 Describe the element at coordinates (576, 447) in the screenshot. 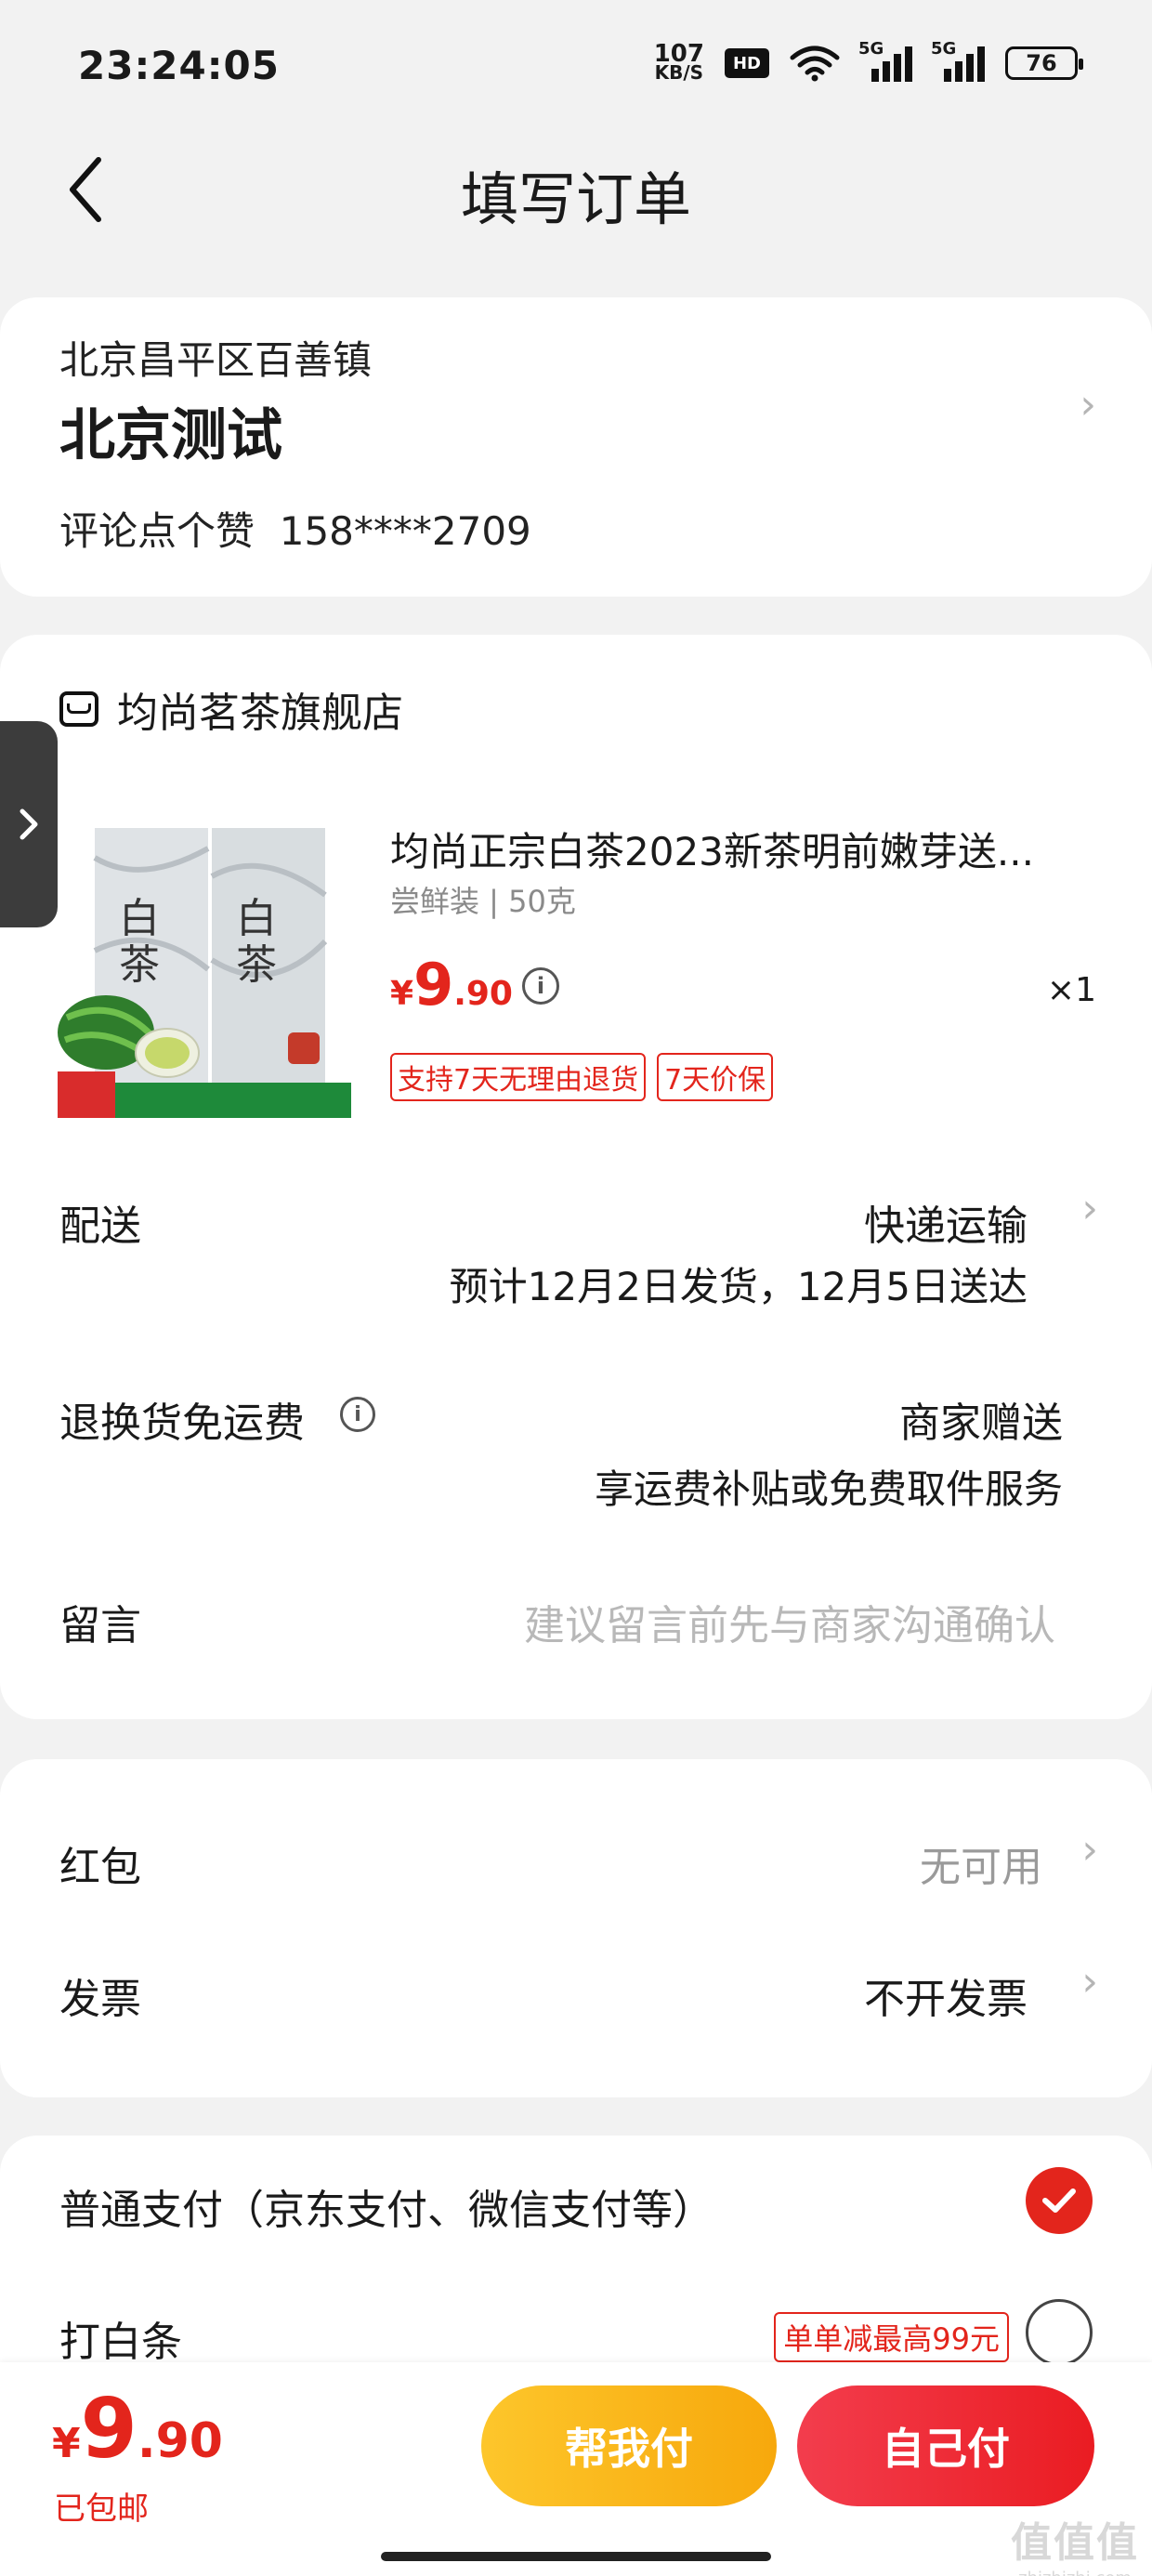

I see `address-card: 北京昌平区百善镇 北京测试 评论点个赞 158****2709 ›` at that location.